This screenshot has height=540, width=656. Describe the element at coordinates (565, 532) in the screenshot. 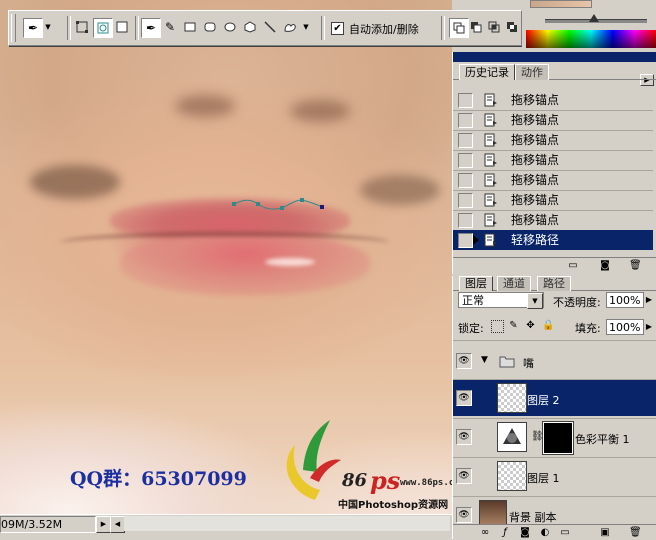

I see `new-group-icon: ▭` at that location.